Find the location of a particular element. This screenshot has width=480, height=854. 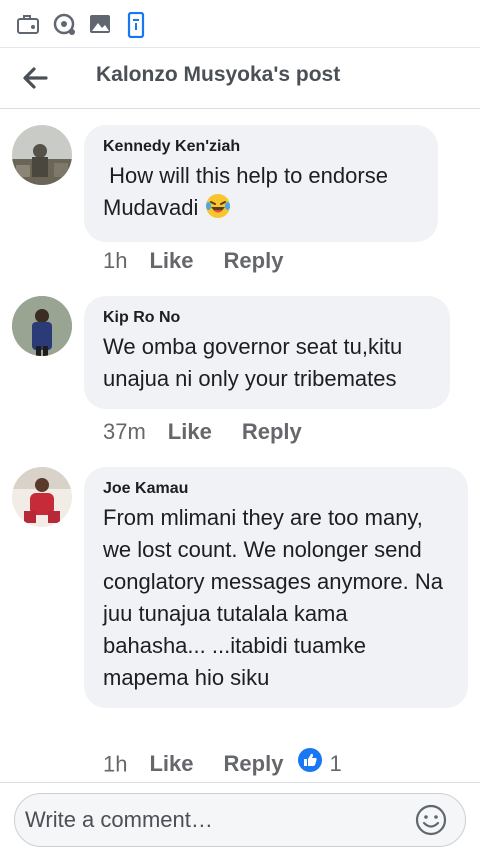

comment-actions: 1h Like Reply is located at coordinates (193, 261).